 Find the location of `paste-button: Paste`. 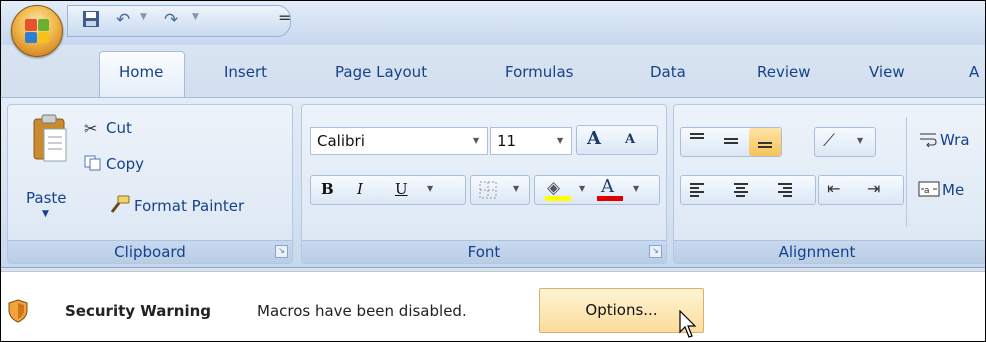

paste-button: Paste is located at coordinates (46, 198).